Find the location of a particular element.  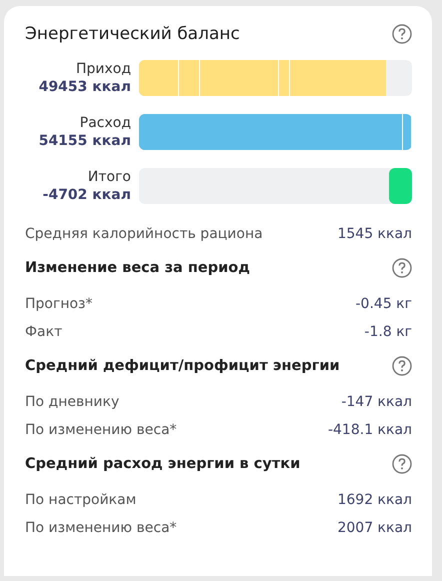

stat-value: 1545 ккал is located at coordinates (374, 234).